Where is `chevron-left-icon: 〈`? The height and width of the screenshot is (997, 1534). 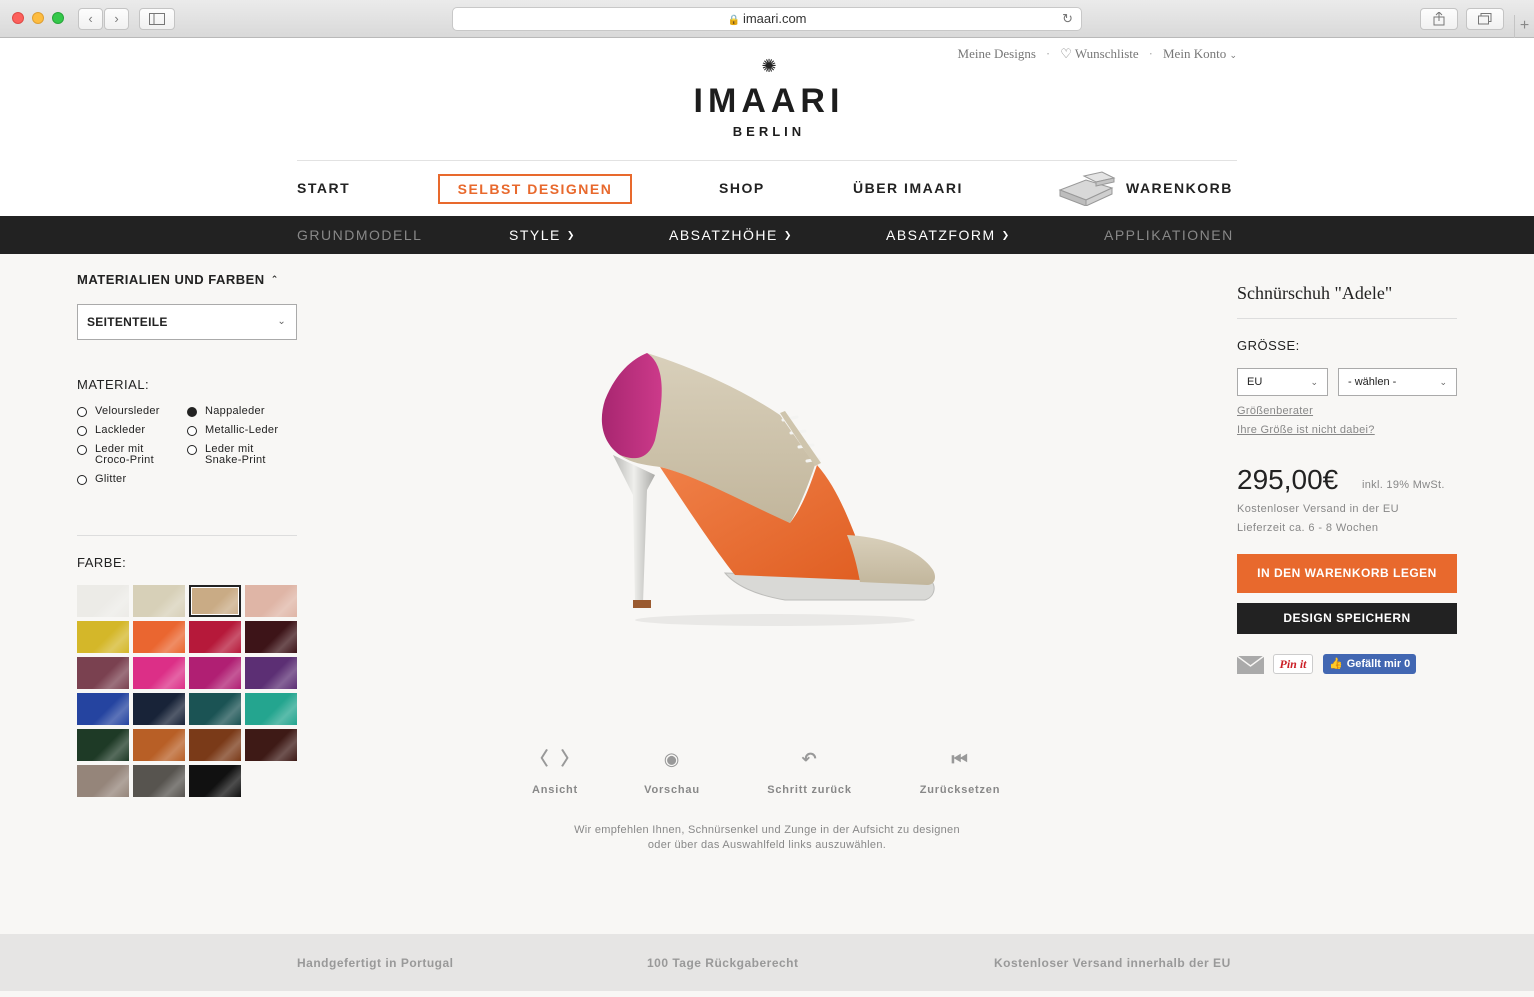 chevron-left-icon: 〈 is located at coordinates (539, 759).